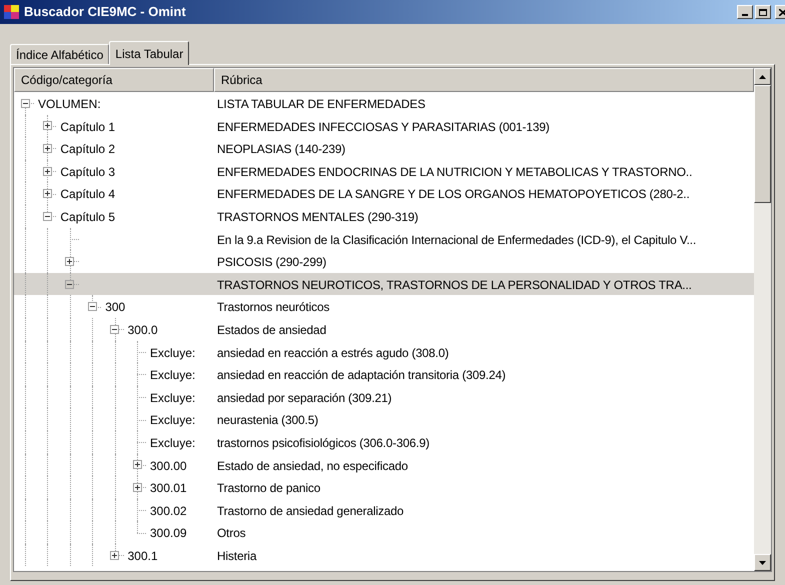 This screenshot has width=785, height=585. Describe the element at coordinates (484, 80) in the screenshot. I see `column-header: Rúbrica` at that location.